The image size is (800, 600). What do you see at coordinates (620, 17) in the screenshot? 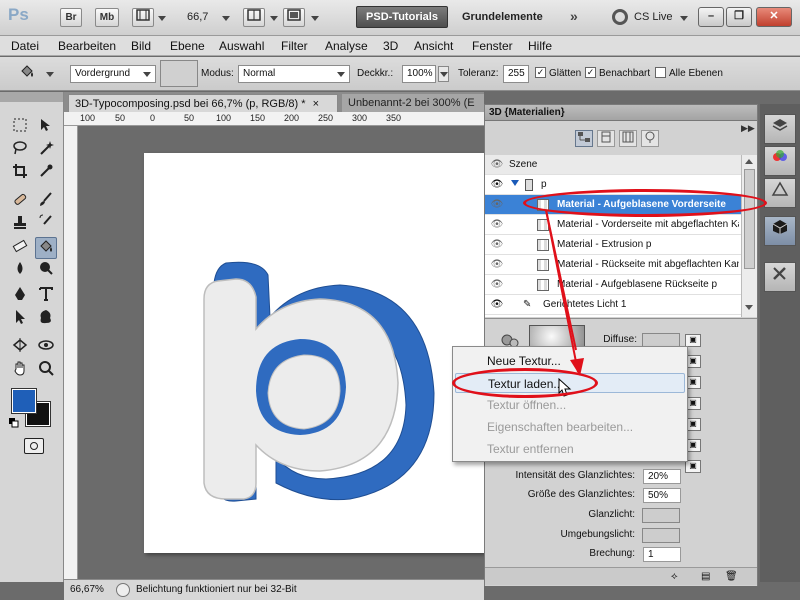
I see `cs-live-icon` at bounding box center [620, 17].